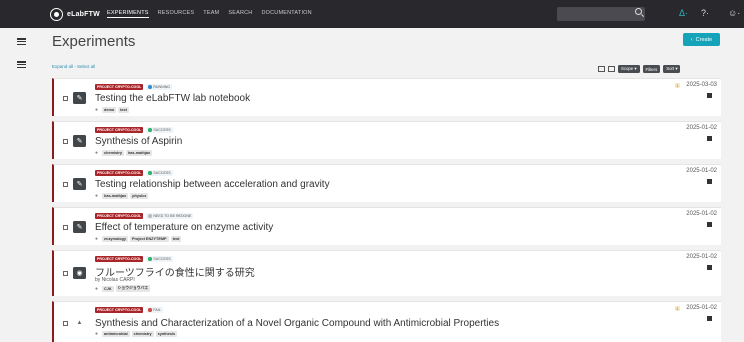 The width and height of the screenshot is (744, 342). I want to click on tag: physics, so click(139, 196).